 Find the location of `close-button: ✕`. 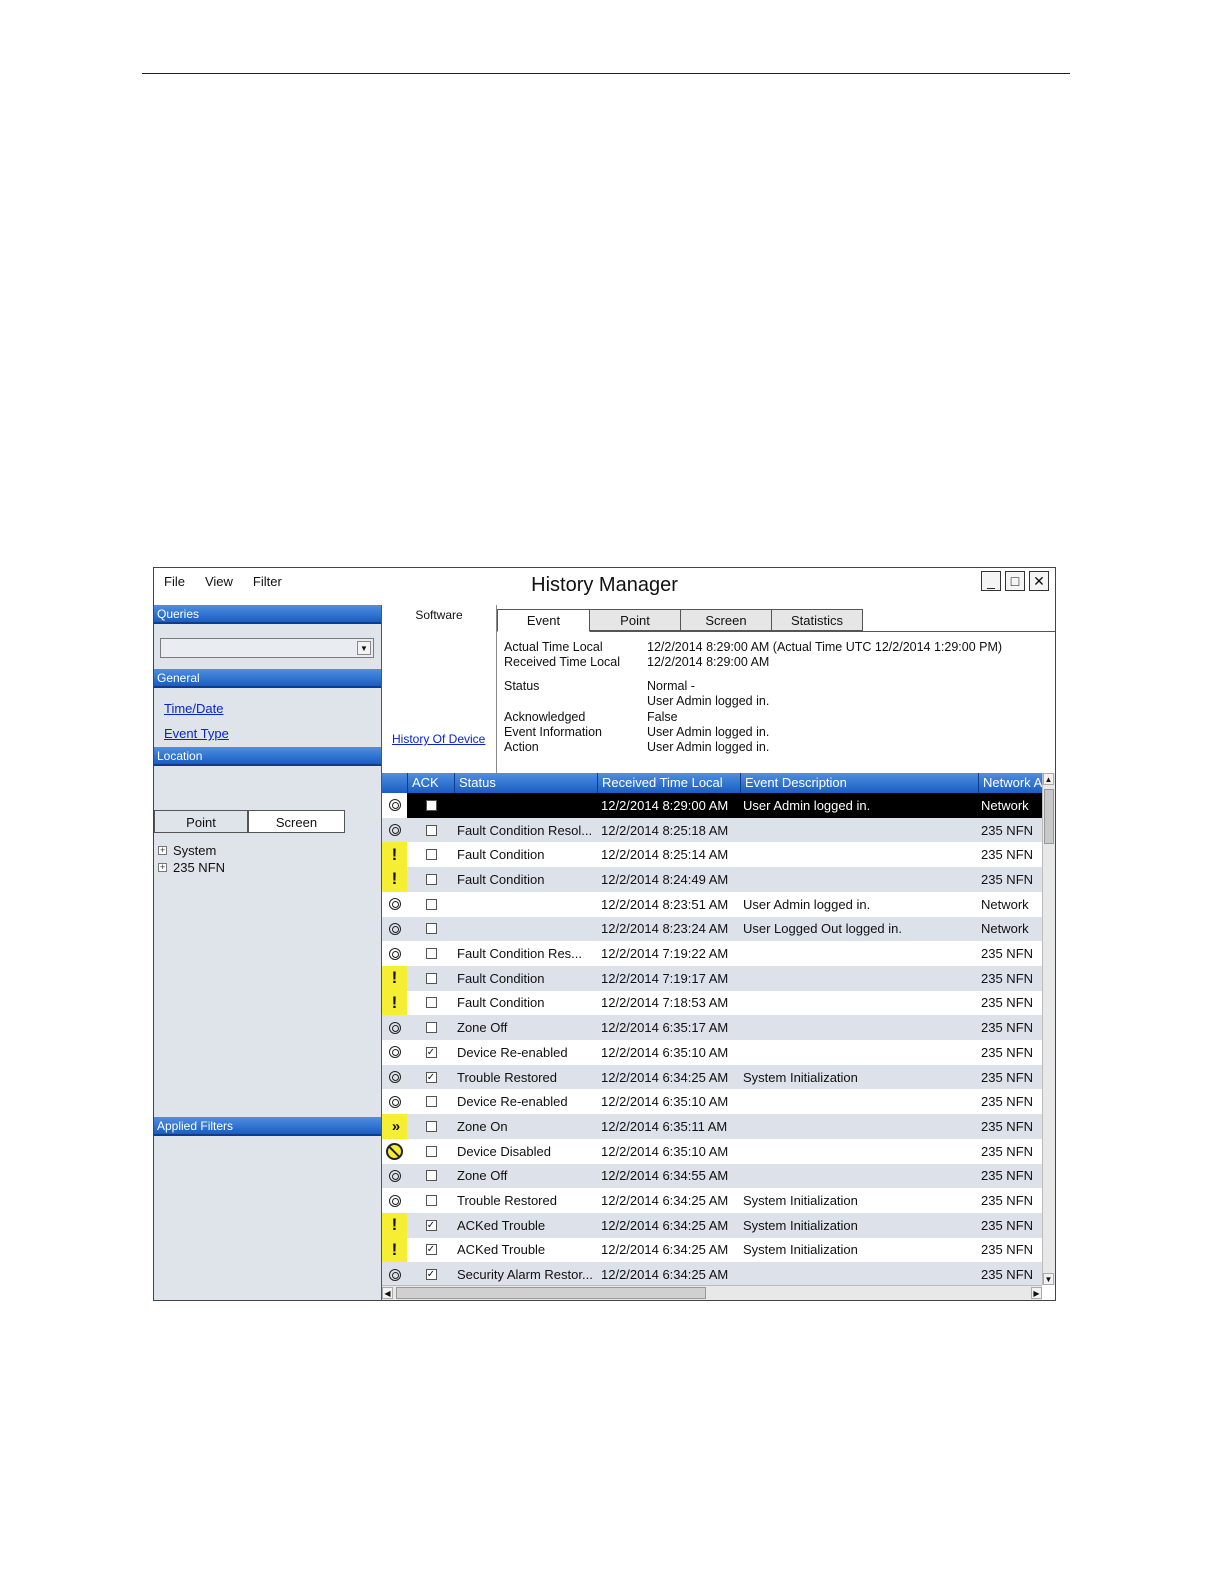

close-button: ✕ is located at coordinates (1039, 581).